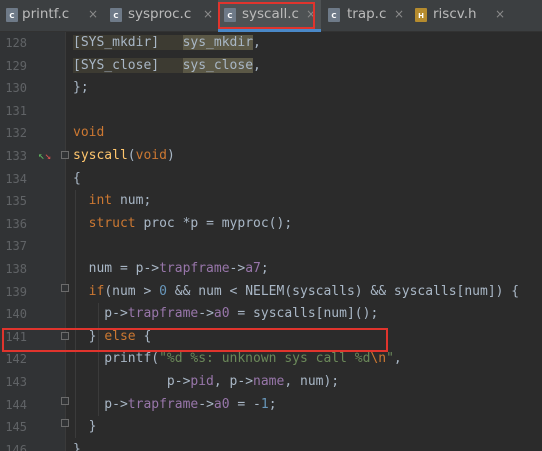 The width and height of the screenshot is (542, 451). I want to click on line-number: 146, so click(16, 446).